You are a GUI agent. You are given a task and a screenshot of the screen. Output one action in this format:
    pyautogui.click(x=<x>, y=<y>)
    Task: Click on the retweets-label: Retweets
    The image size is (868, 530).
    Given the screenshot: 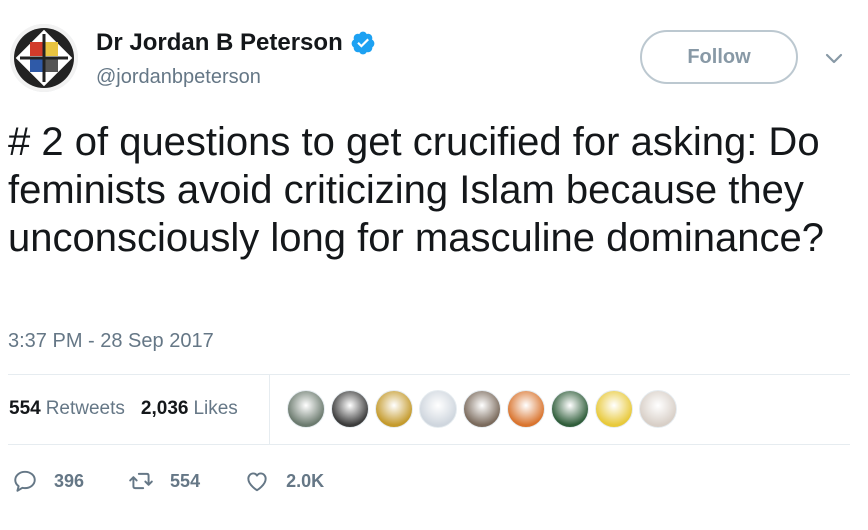 What is the action you would take?
    pyautogui.click(x=85, y=408)
    